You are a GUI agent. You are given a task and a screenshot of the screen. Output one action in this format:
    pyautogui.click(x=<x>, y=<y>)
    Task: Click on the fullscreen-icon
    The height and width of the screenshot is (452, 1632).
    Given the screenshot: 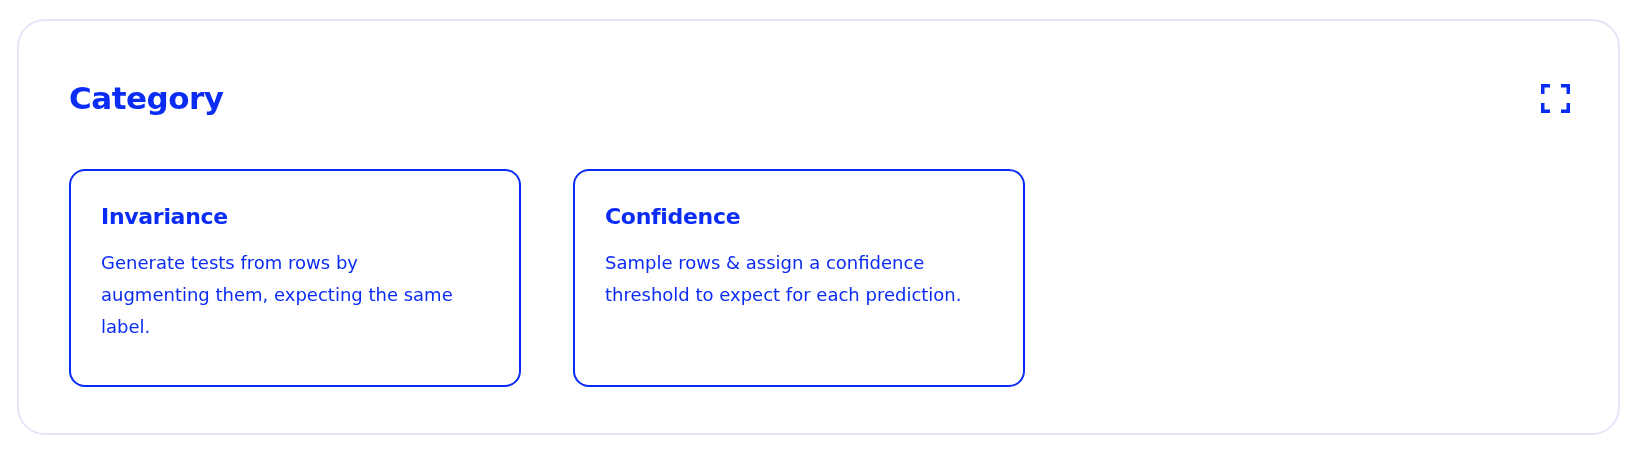 What is the action you would take?
    pyautogui.click(x=1555, y=98)
    